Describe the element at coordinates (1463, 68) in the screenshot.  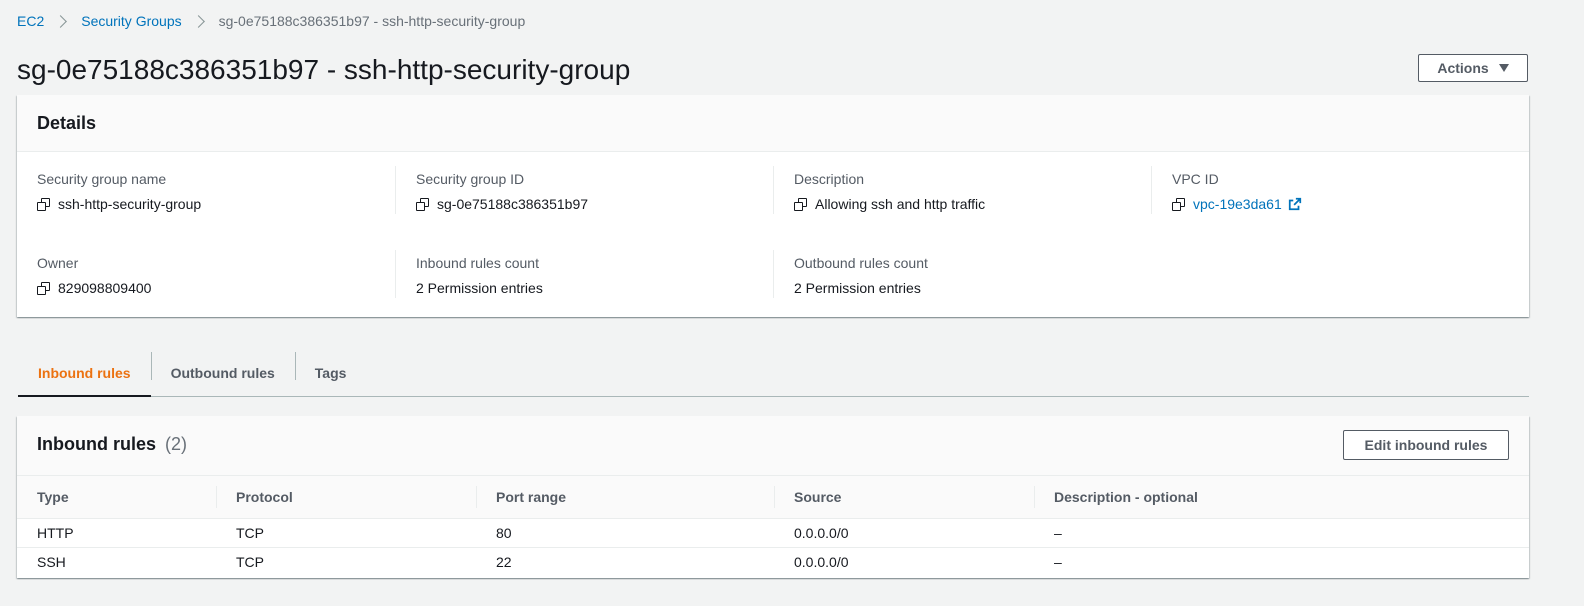
I see `actions-button-label: Actions` at that location.